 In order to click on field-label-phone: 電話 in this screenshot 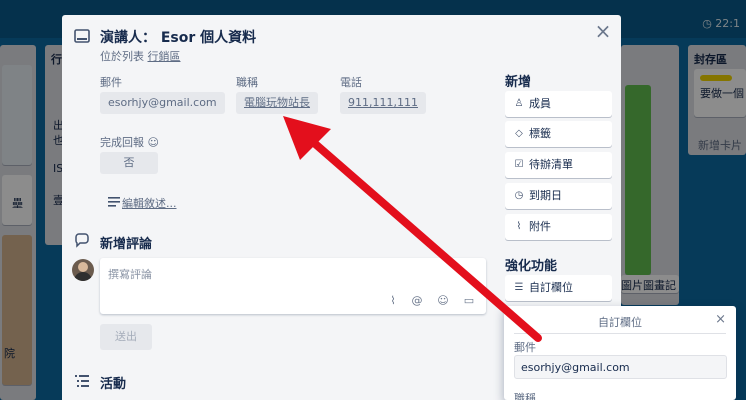, I will do `click(351, 82)`.